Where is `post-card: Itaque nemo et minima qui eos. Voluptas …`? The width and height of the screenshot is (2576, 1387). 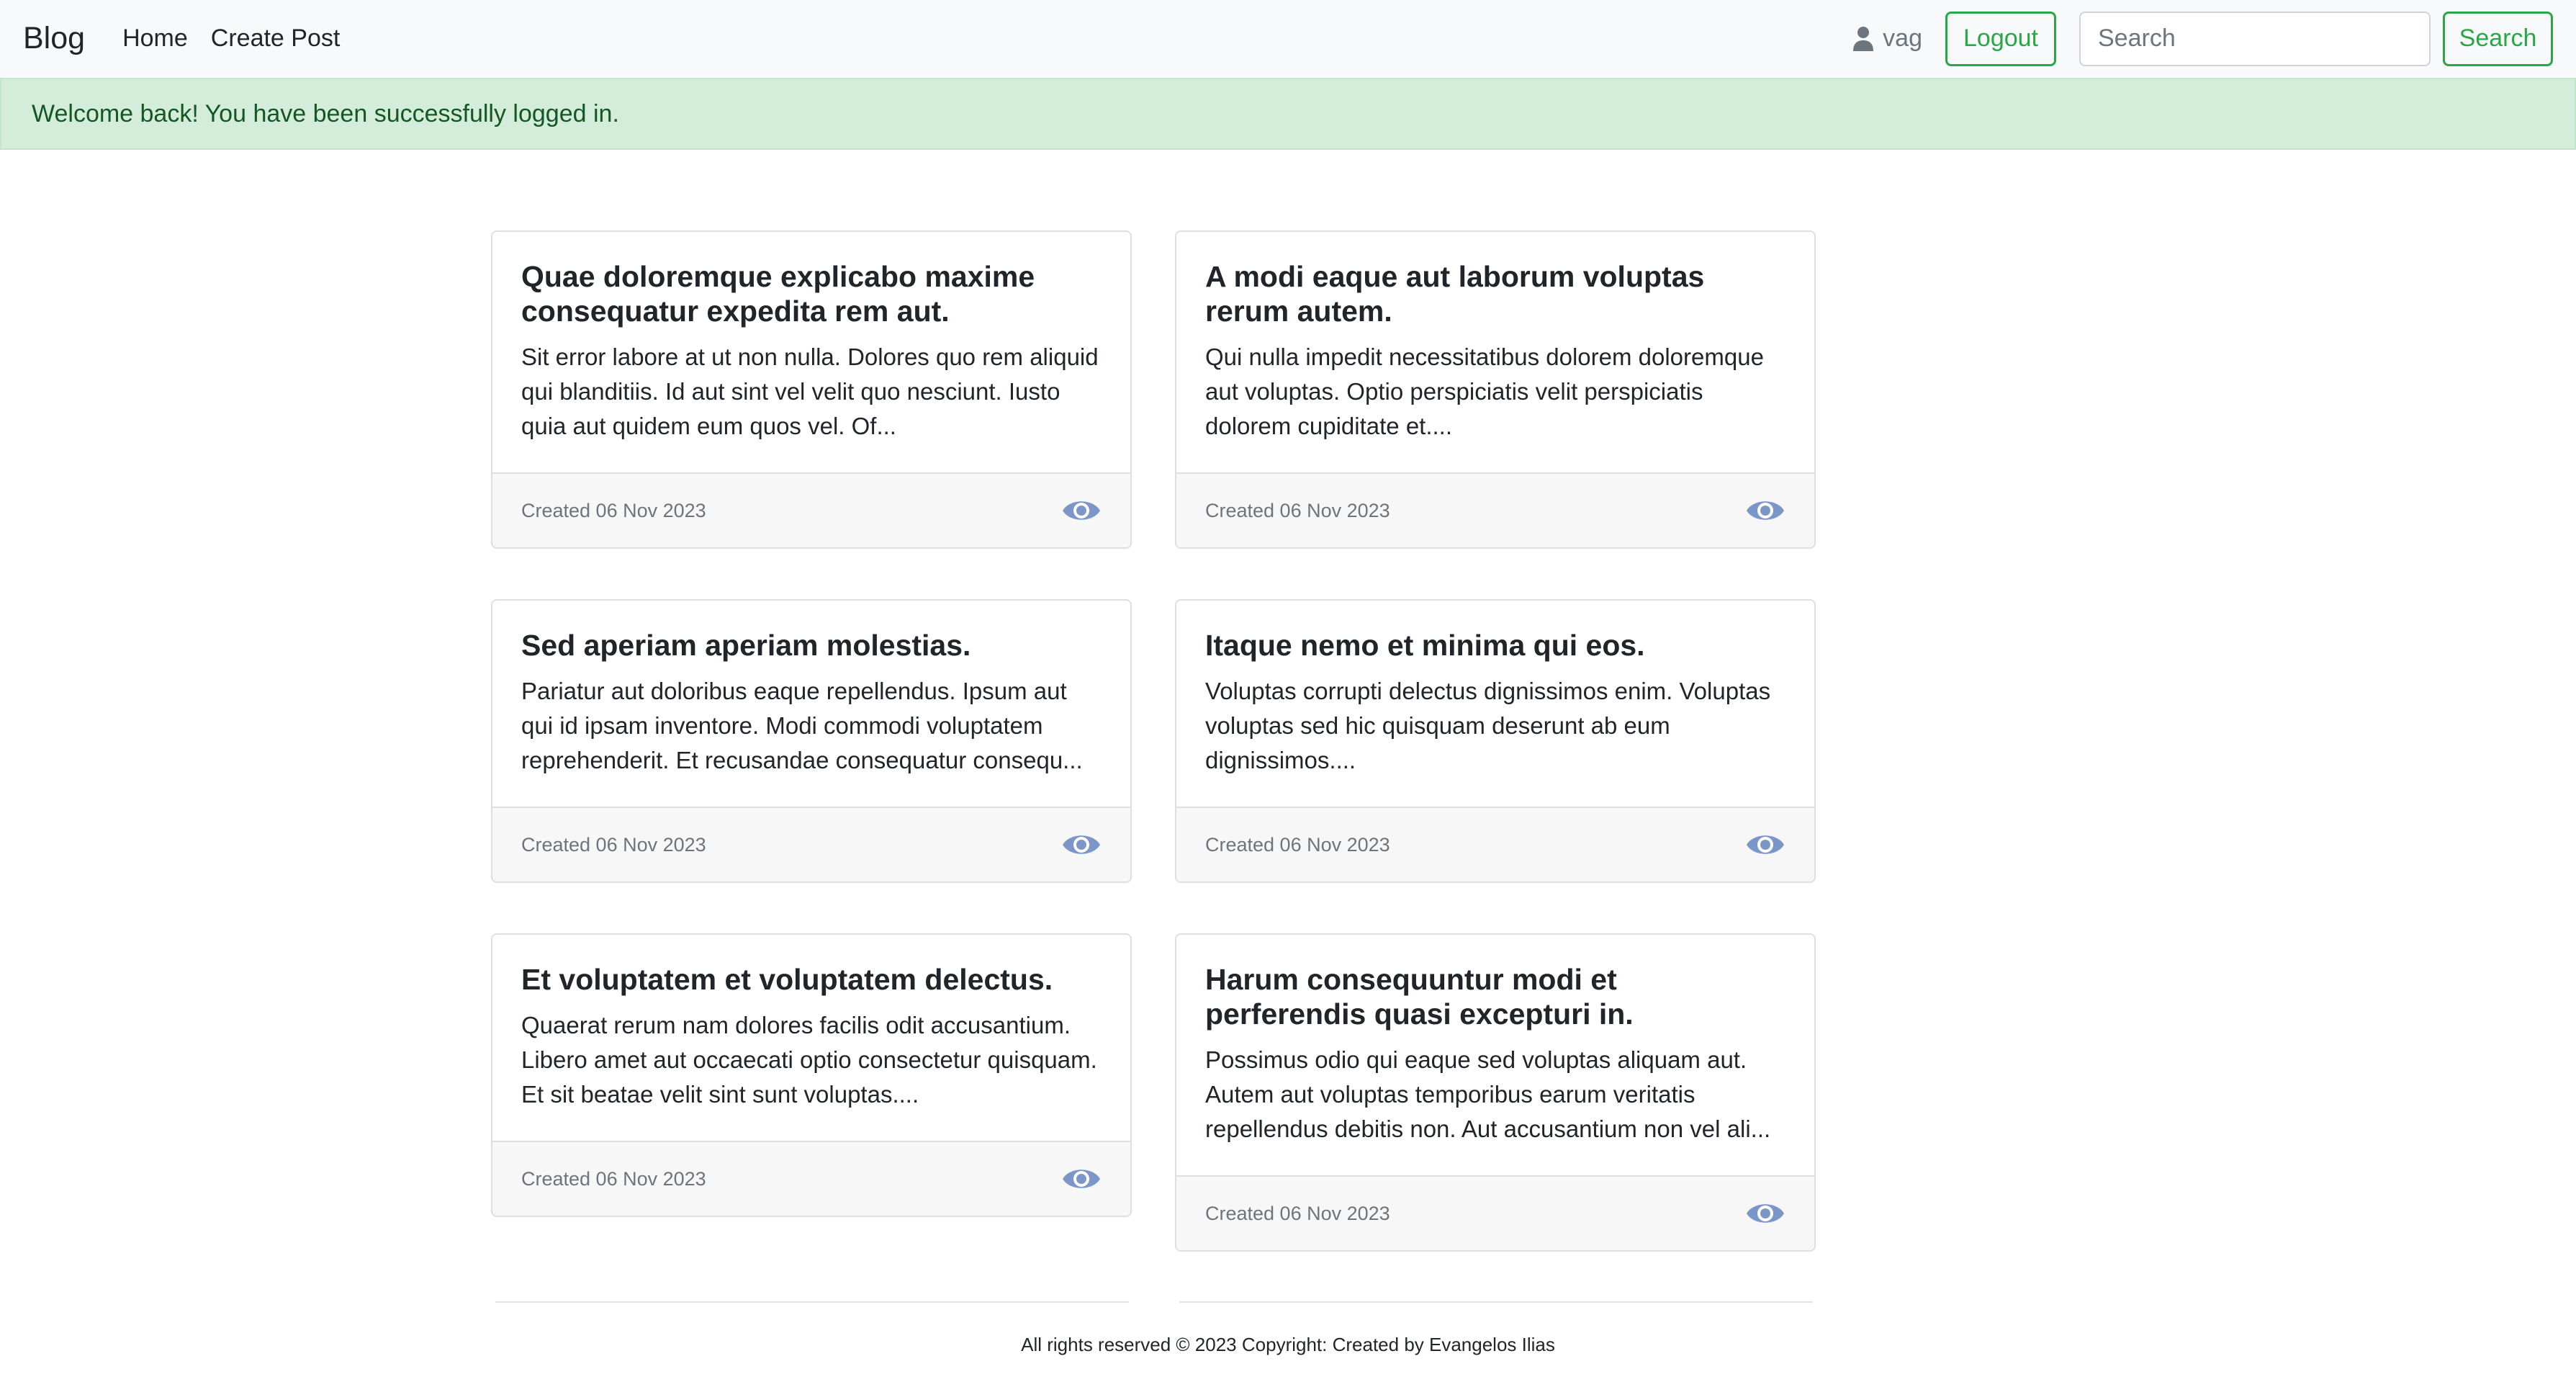
post-card: Itaque nemo et minima qui eos. Voluptas … is located at coordinates (1495, 741).